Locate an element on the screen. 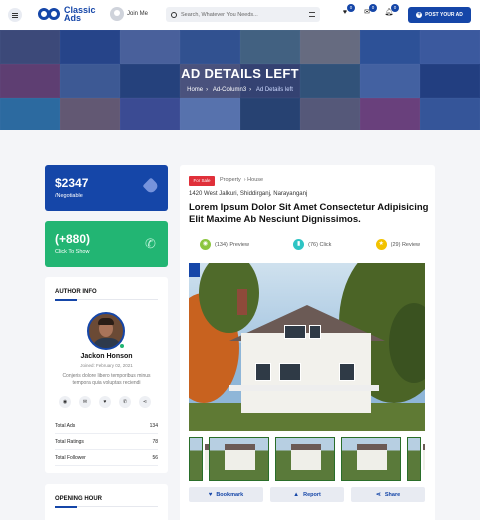  logo-text: Classic Ads is located at coordinates (82, 14).